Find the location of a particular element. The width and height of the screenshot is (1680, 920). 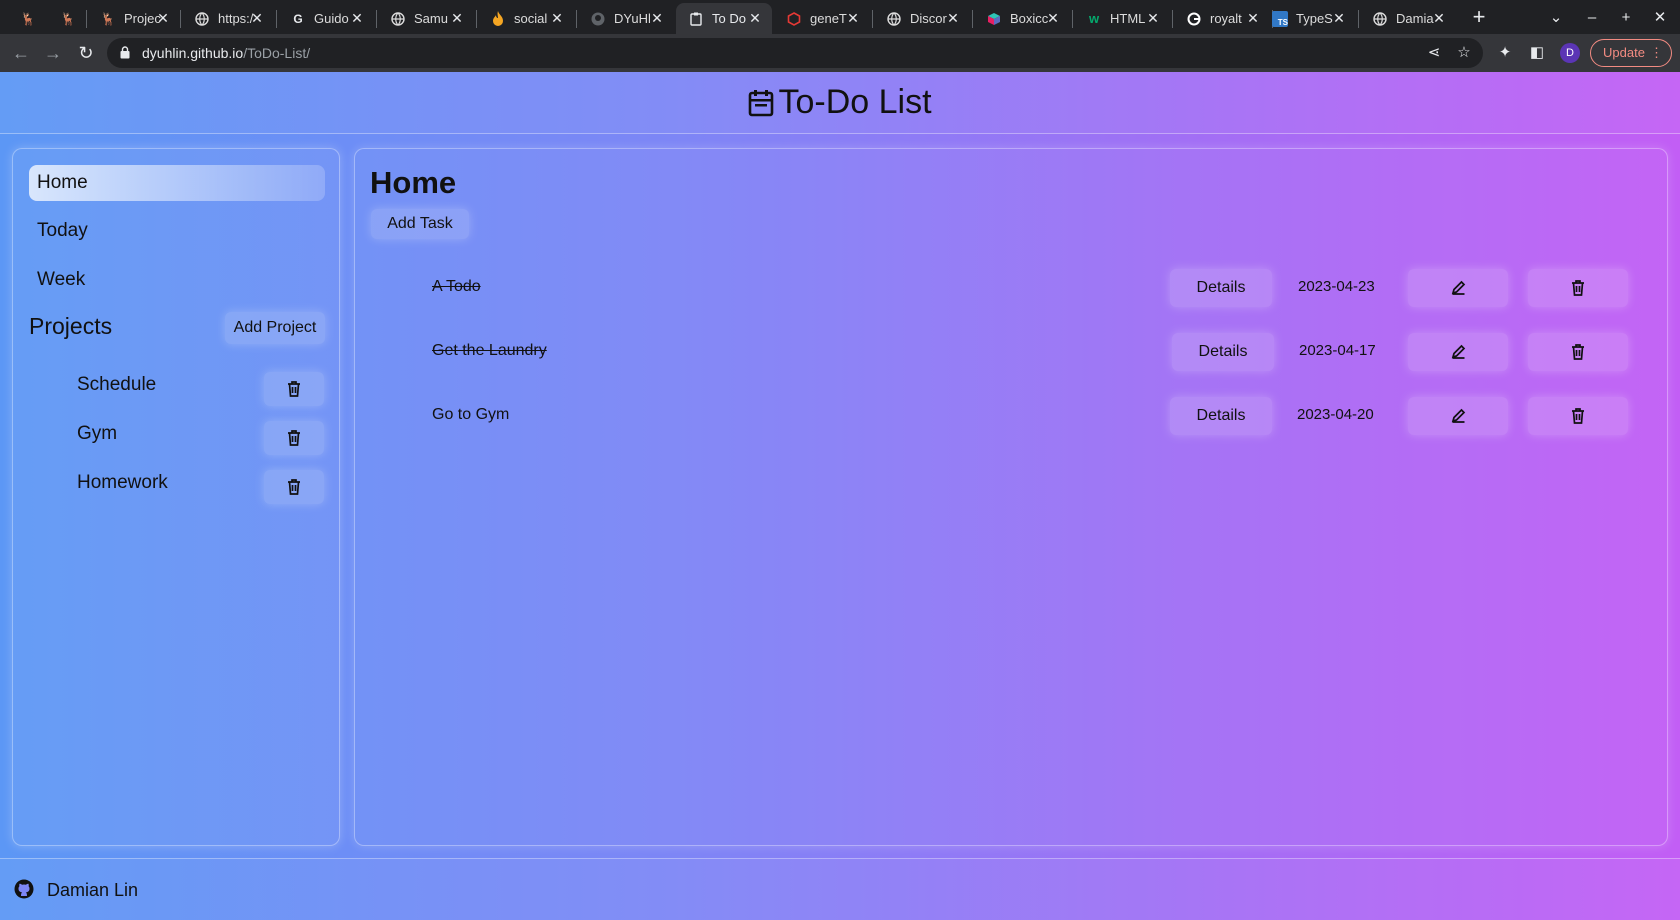

nav-home: Home is located at coordinates (177, 183).